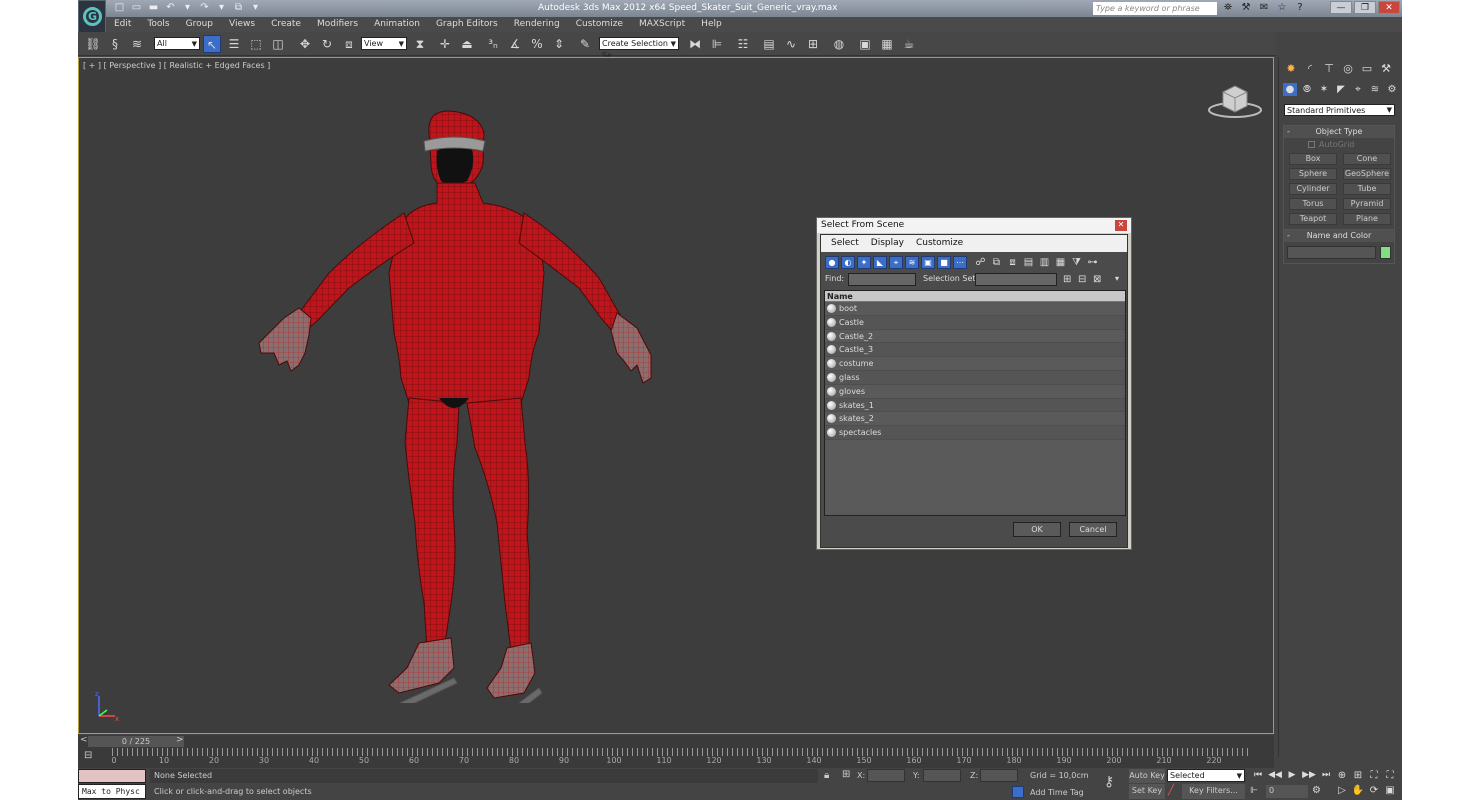 The image size is (1480, 800). Describe the element at coordinates (585, 44) in the screenshot. I see `edit-named-selection-icon: ✎` at that location.